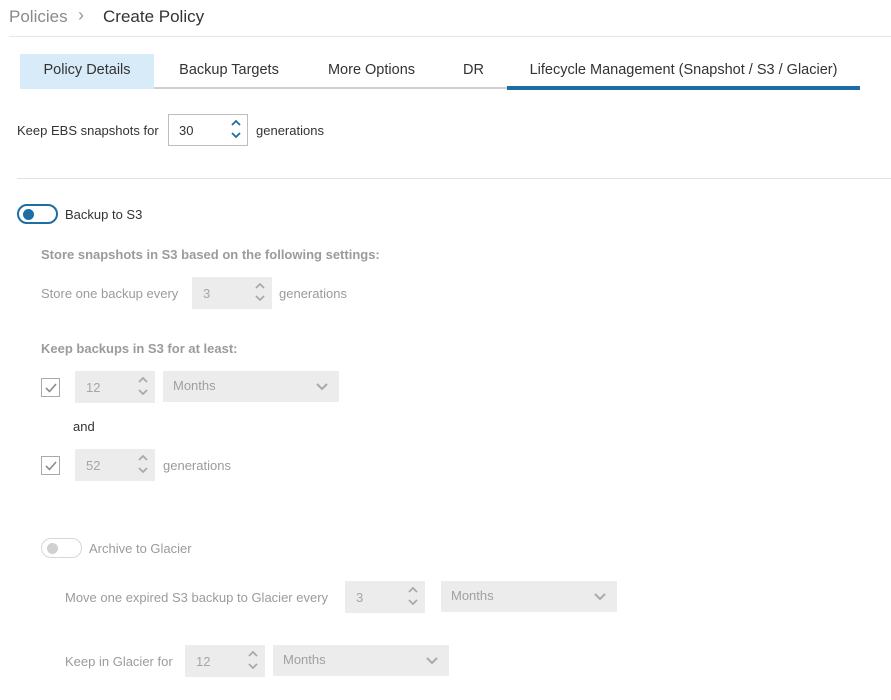 The height and width of the screenshot is (700, 891). I want to click on glacier-move-stepper: 3, so click(385, 597).